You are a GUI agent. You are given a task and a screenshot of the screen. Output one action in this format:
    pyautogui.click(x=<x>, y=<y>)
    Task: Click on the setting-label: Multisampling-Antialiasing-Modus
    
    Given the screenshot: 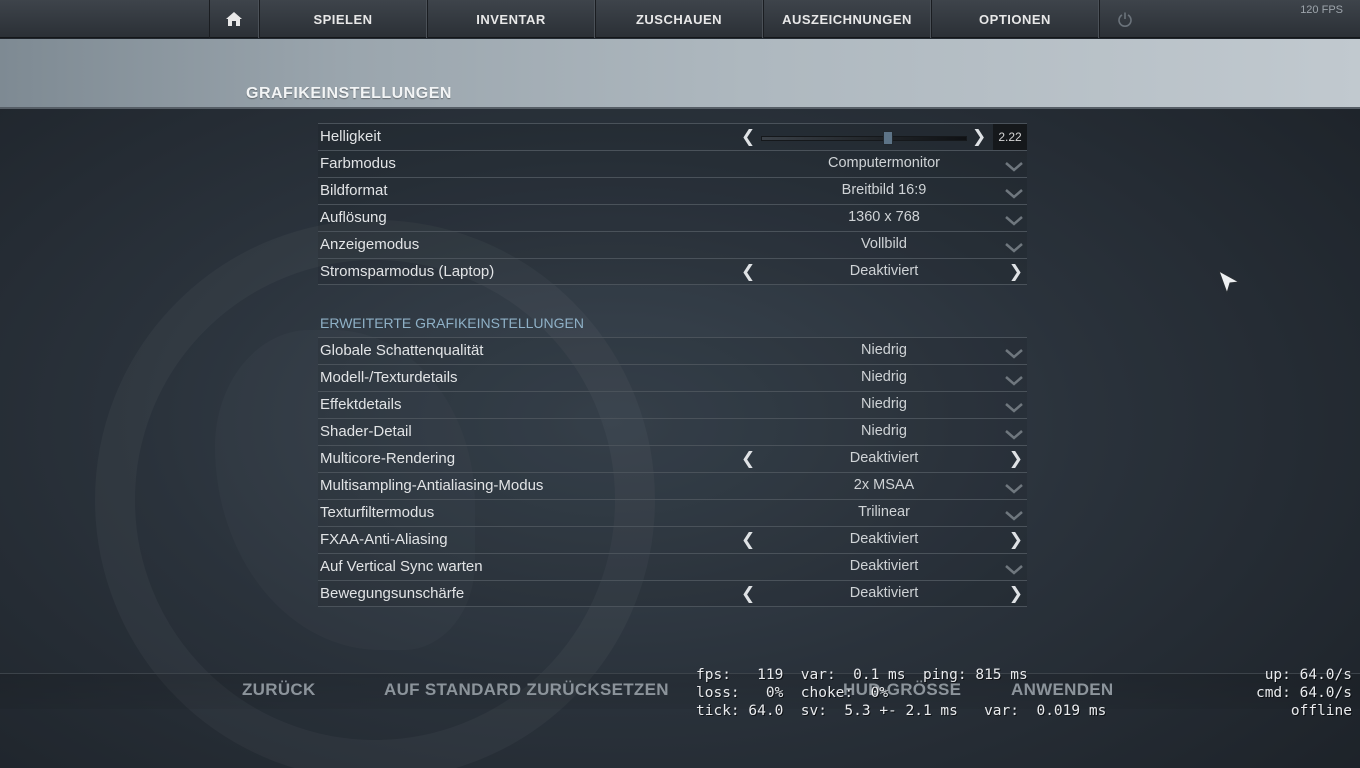 What is the action you would take?
    pyautogui.click(x=432, y=485)
    